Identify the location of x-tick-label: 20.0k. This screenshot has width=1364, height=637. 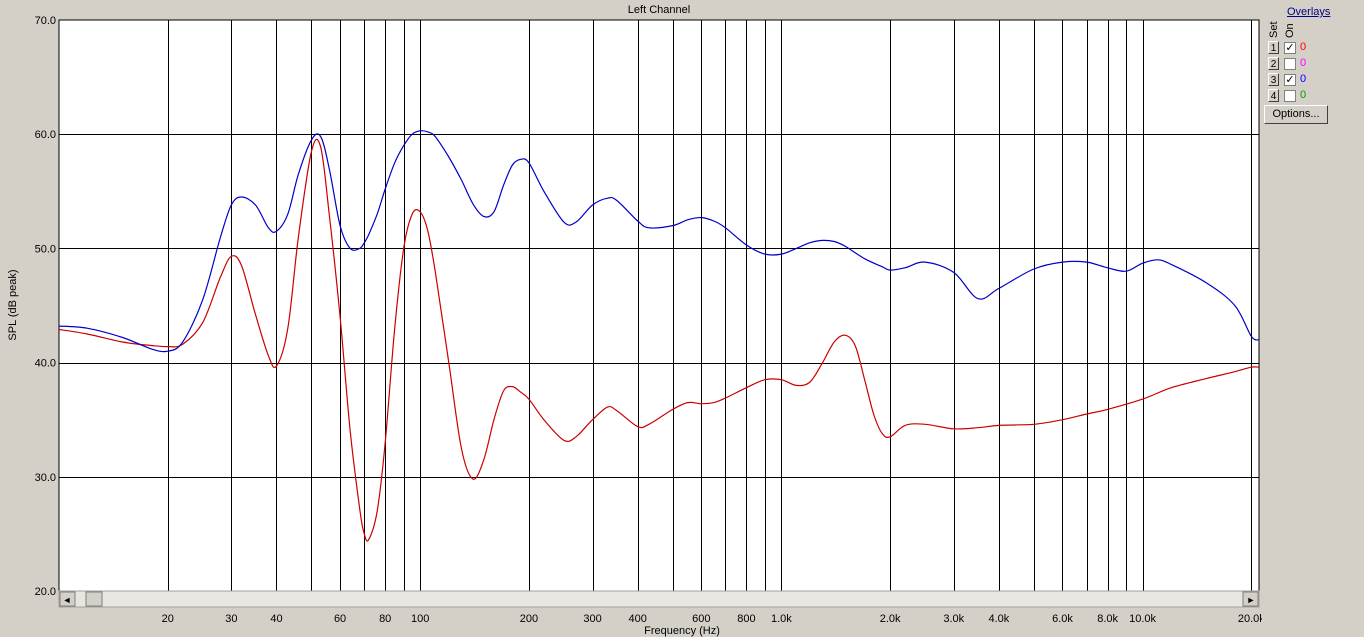
(1250, 619).